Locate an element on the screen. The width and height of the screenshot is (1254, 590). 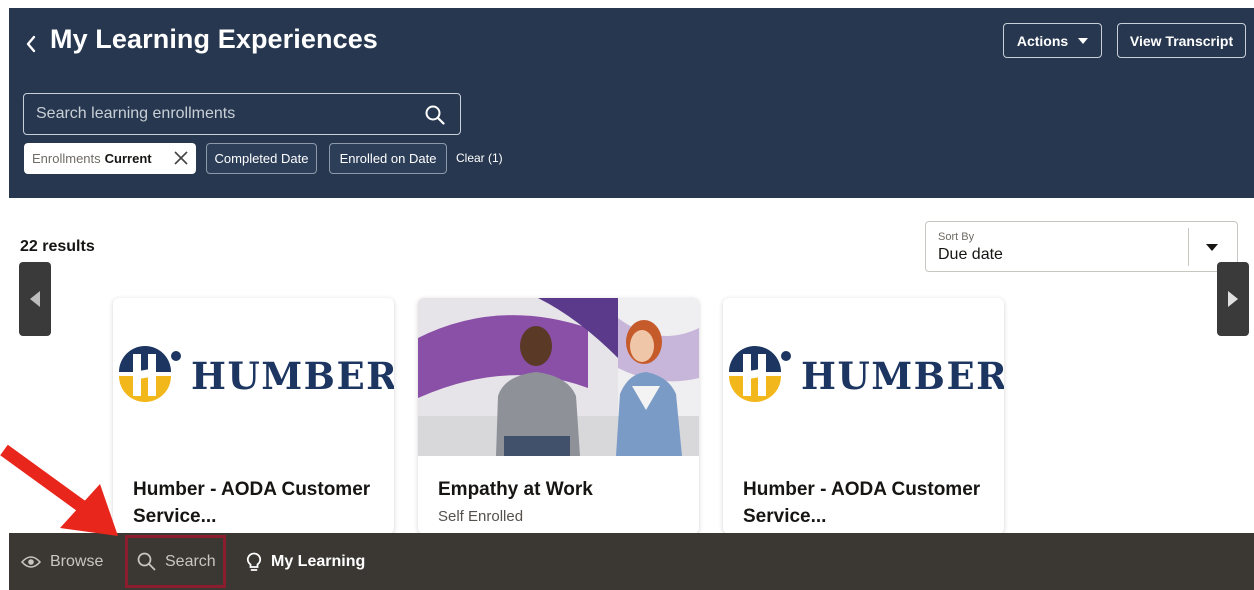
triangle-left-icon is located at coordinates (35, 299).